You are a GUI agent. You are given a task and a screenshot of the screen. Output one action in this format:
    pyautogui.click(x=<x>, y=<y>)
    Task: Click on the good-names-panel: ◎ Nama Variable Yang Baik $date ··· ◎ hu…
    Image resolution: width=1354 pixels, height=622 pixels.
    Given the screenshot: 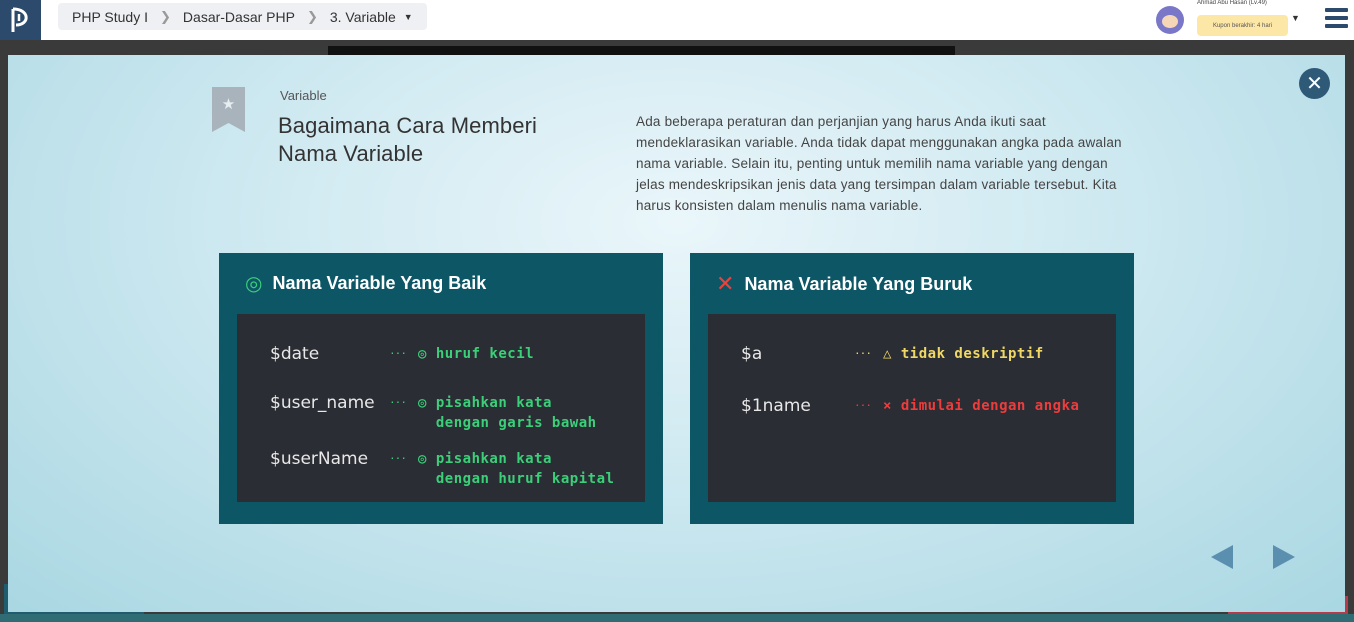 What is the action you would take?
    pyautogui.click(x=441, y=388)
    